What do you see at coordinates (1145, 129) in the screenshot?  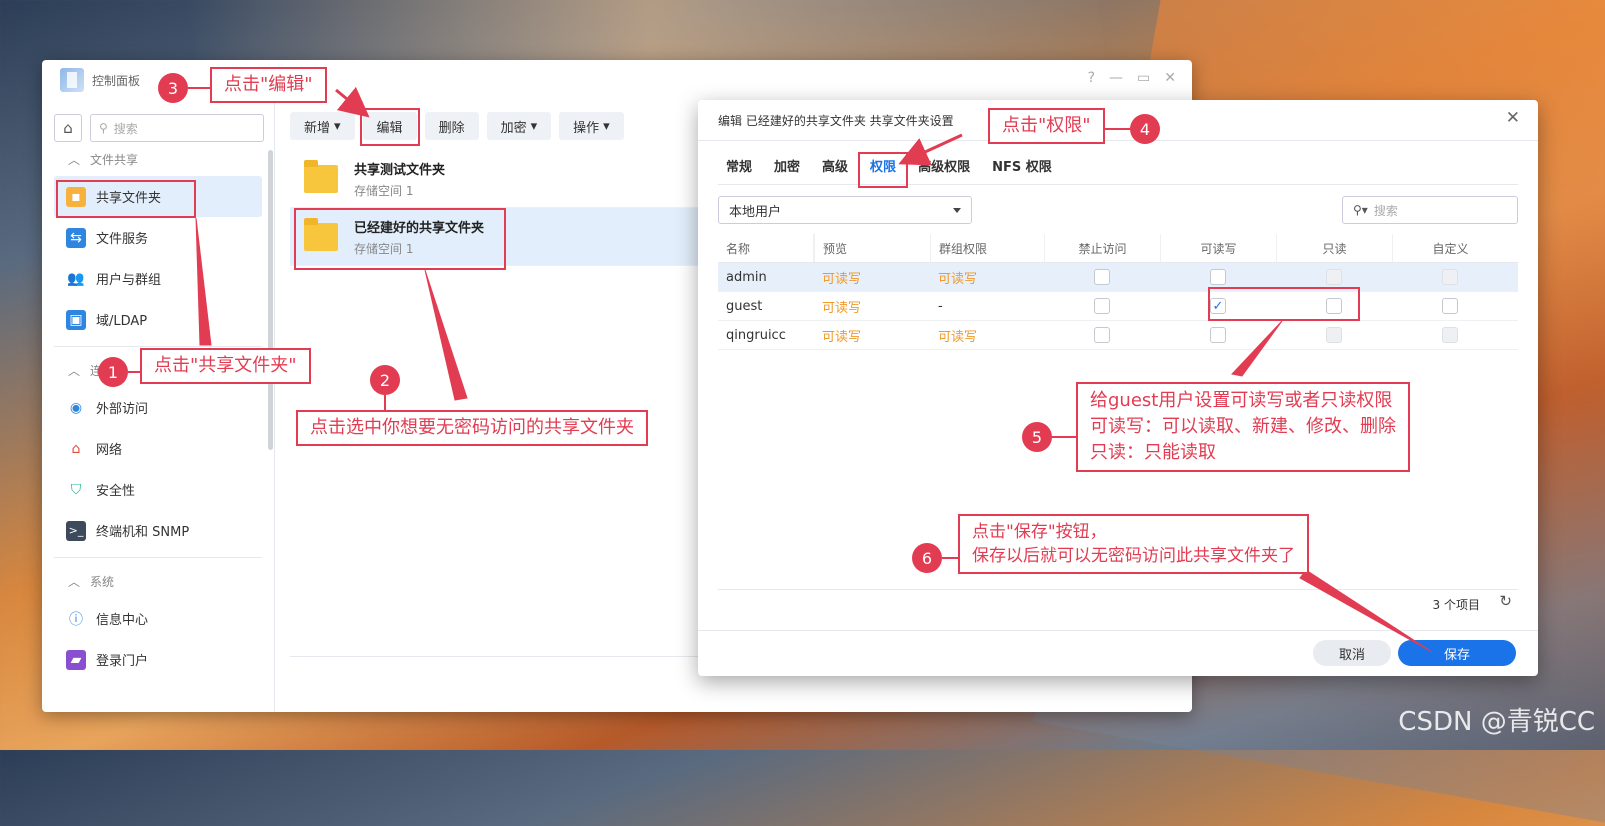 I see `step-badge-4: 4` at bounding box center [1145, 129].